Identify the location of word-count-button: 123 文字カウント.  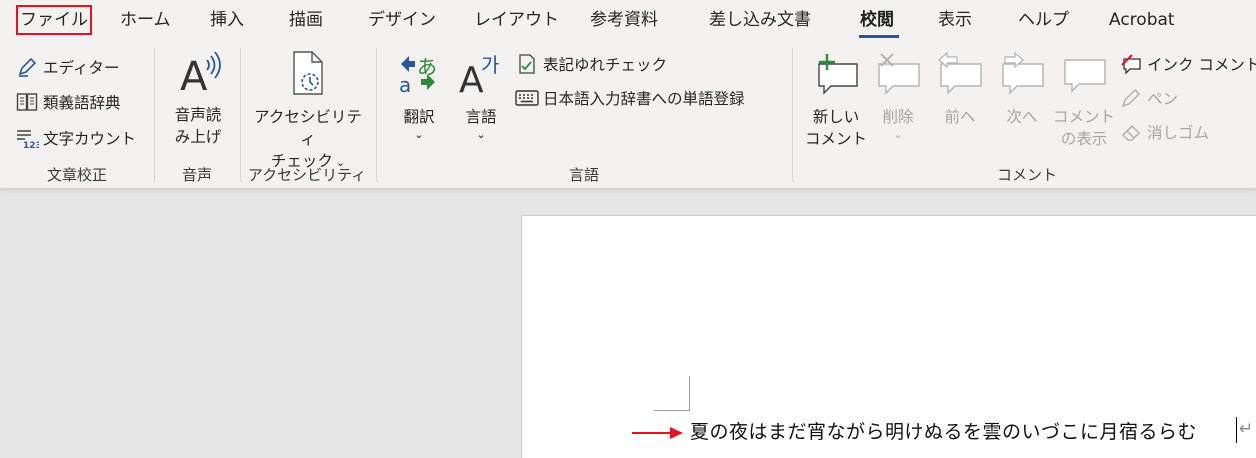
(75, 138).